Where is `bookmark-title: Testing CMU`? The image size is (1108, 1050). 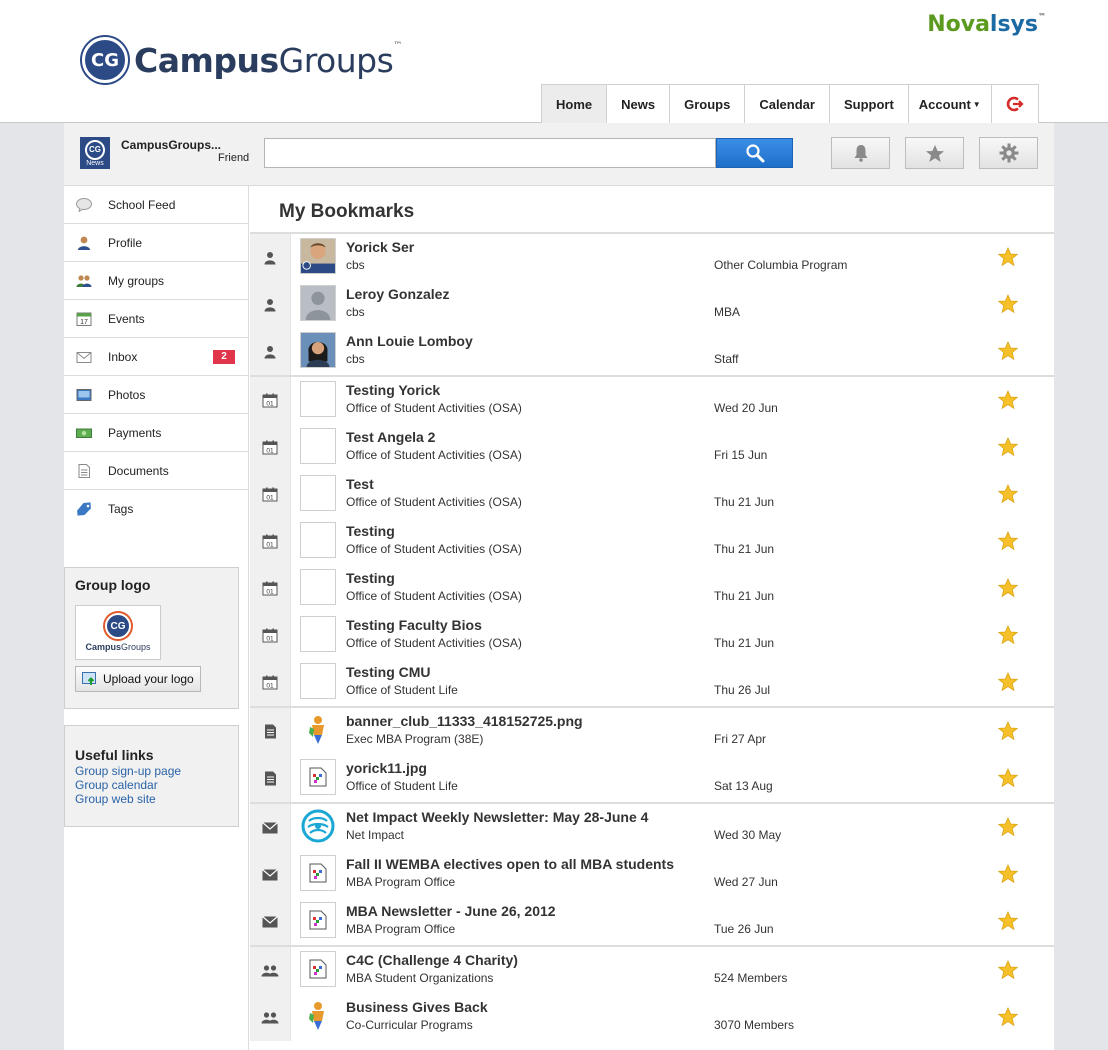
bookmark-title: Testing CMU is located at coordinates (388, 672).